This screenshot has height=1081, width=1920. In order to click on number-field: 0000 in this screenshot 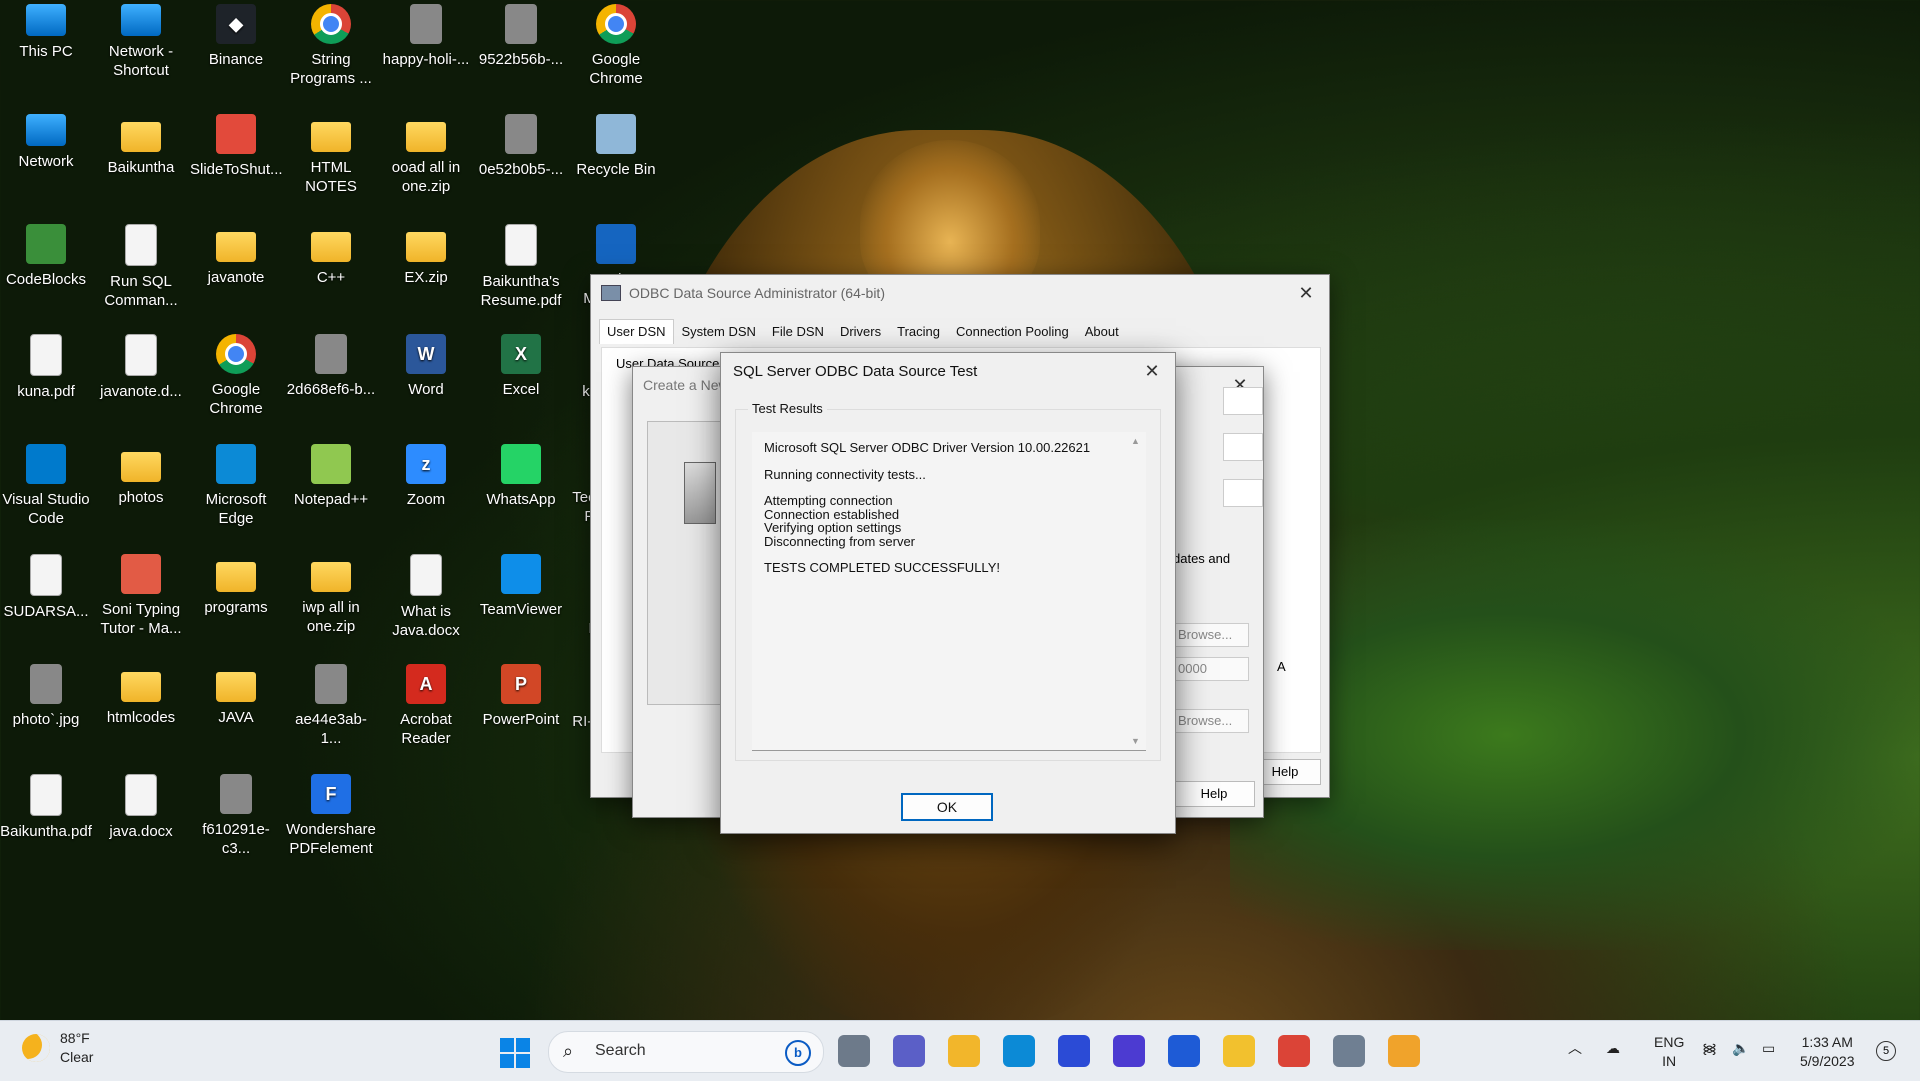, I will do `click(1211, 669)`.